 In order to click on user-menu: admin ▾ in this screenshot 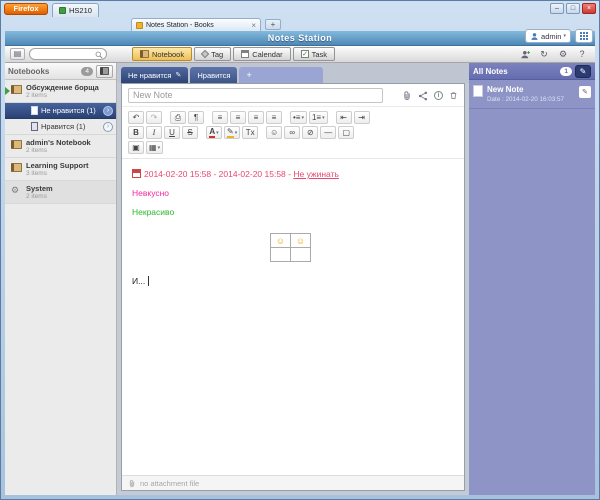, I will do `click(548, 36)`.